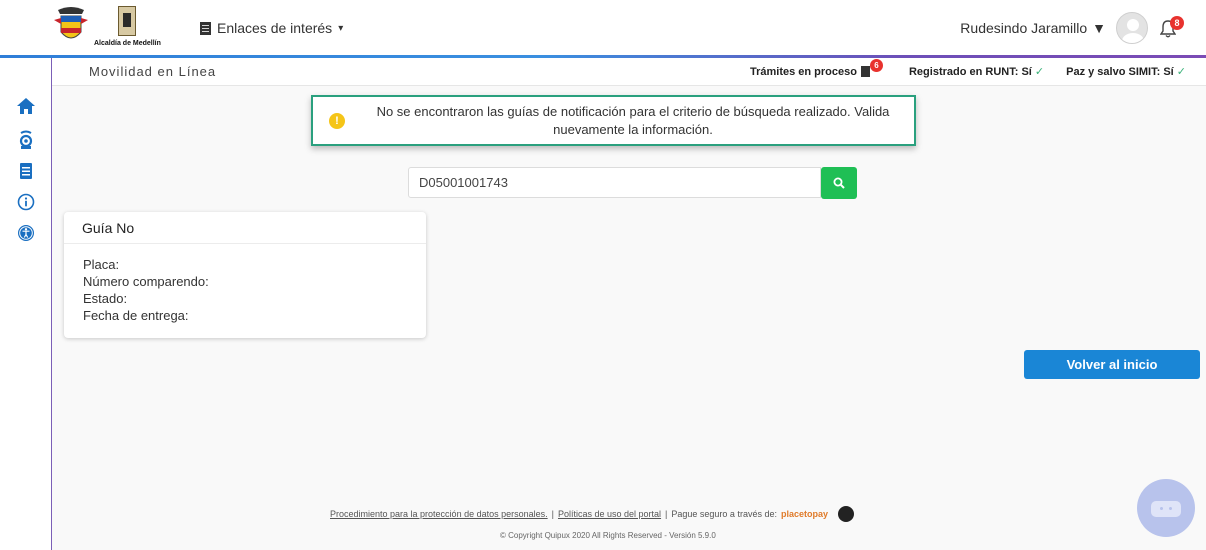 Image resolution: width=1206 pixels, height=550 pixels. I want to click on info-icon, so click(26, 202).